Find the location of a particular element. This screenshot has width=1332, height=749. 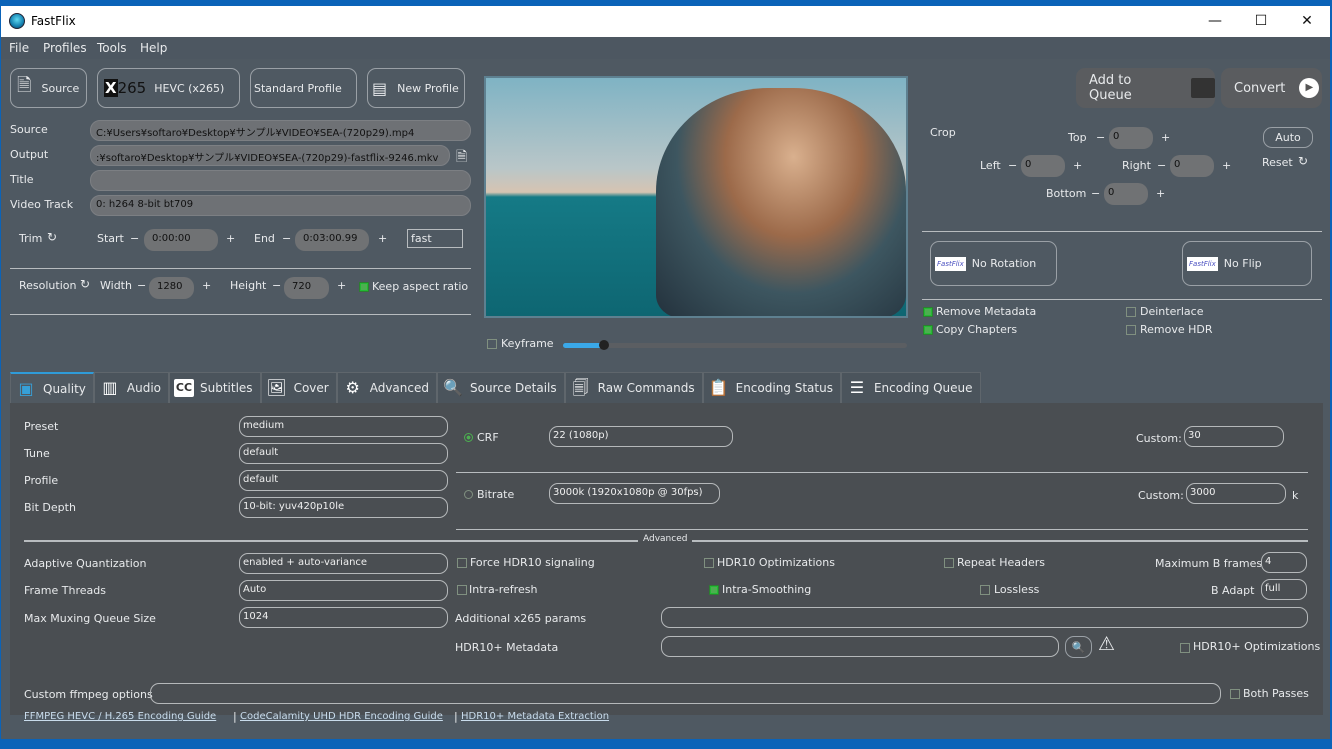

crop-reset-icon: ↻ is located at coordinates (1303, 161).